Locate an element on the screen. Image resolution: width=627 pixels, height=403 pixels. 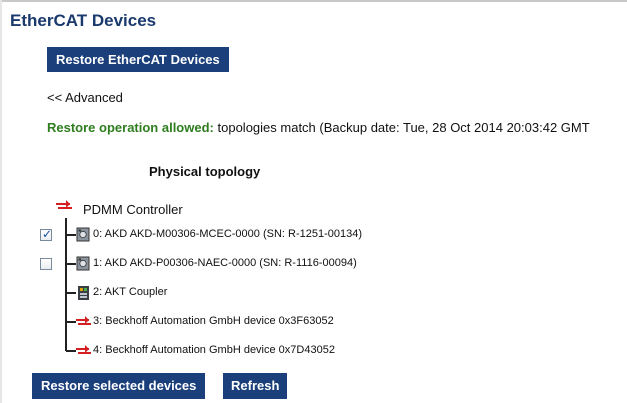
tree-root-label: PDMM Controller is located at coordinates (133, 209).